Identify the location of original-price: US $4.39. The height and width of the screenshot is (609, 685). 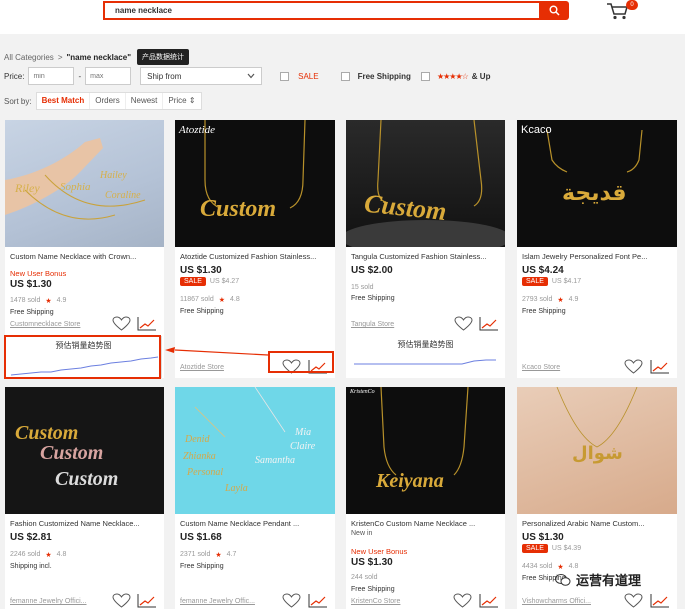
(566, 548).